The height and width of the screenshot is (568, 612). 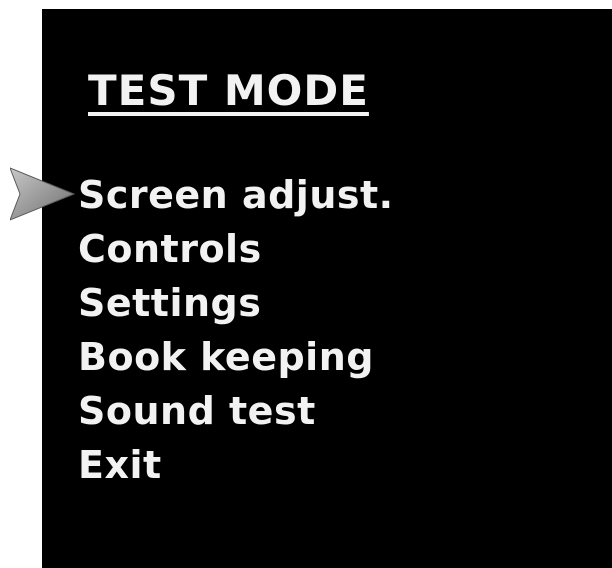 What do you see at coordinates (236, 411) in the screenshot?
I see `menu-item-sound-test: Sound test` at bounding box center [236, 411].